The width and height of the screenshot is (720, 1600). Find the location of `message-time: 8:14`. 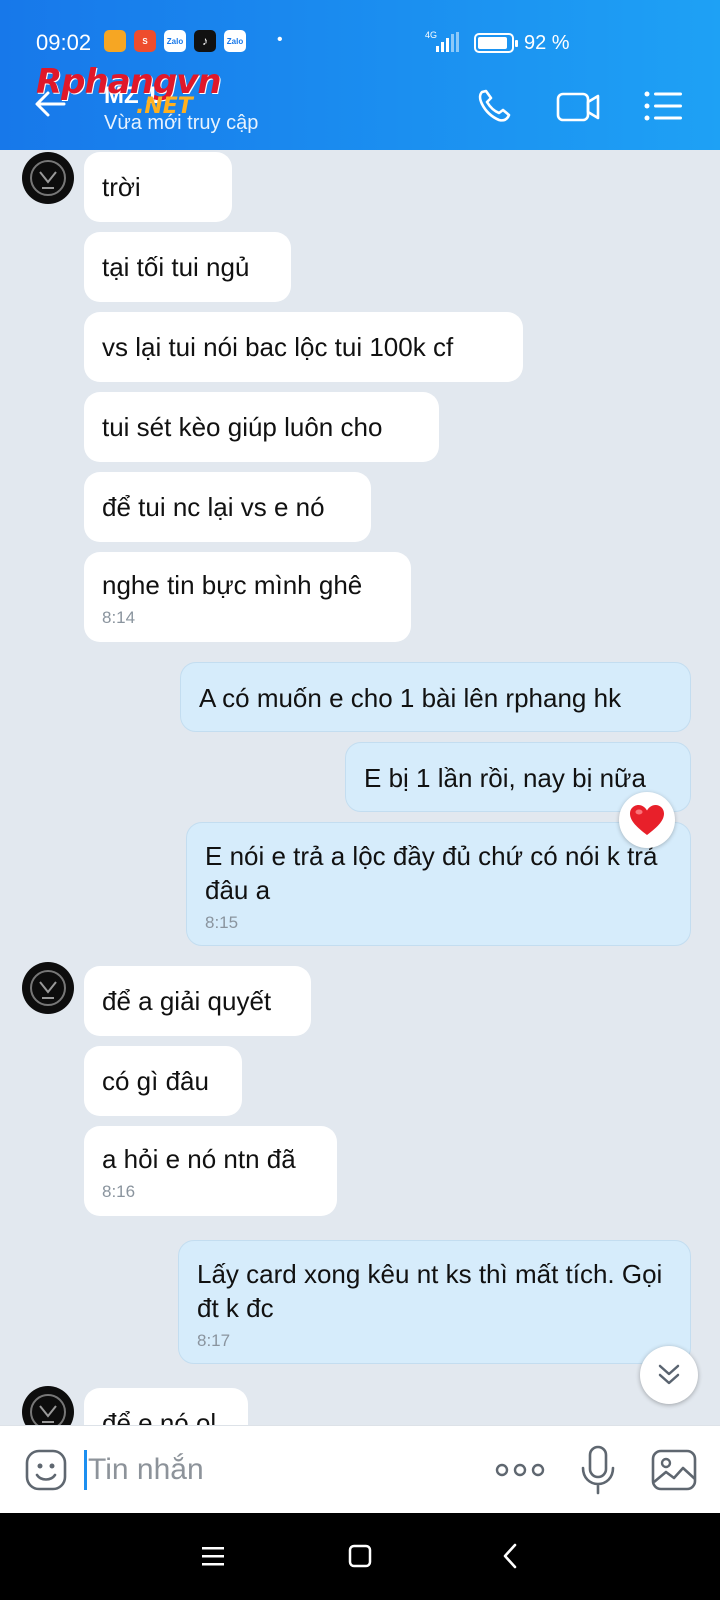

message-time: 8:14 is located at coordinates (119, 617).